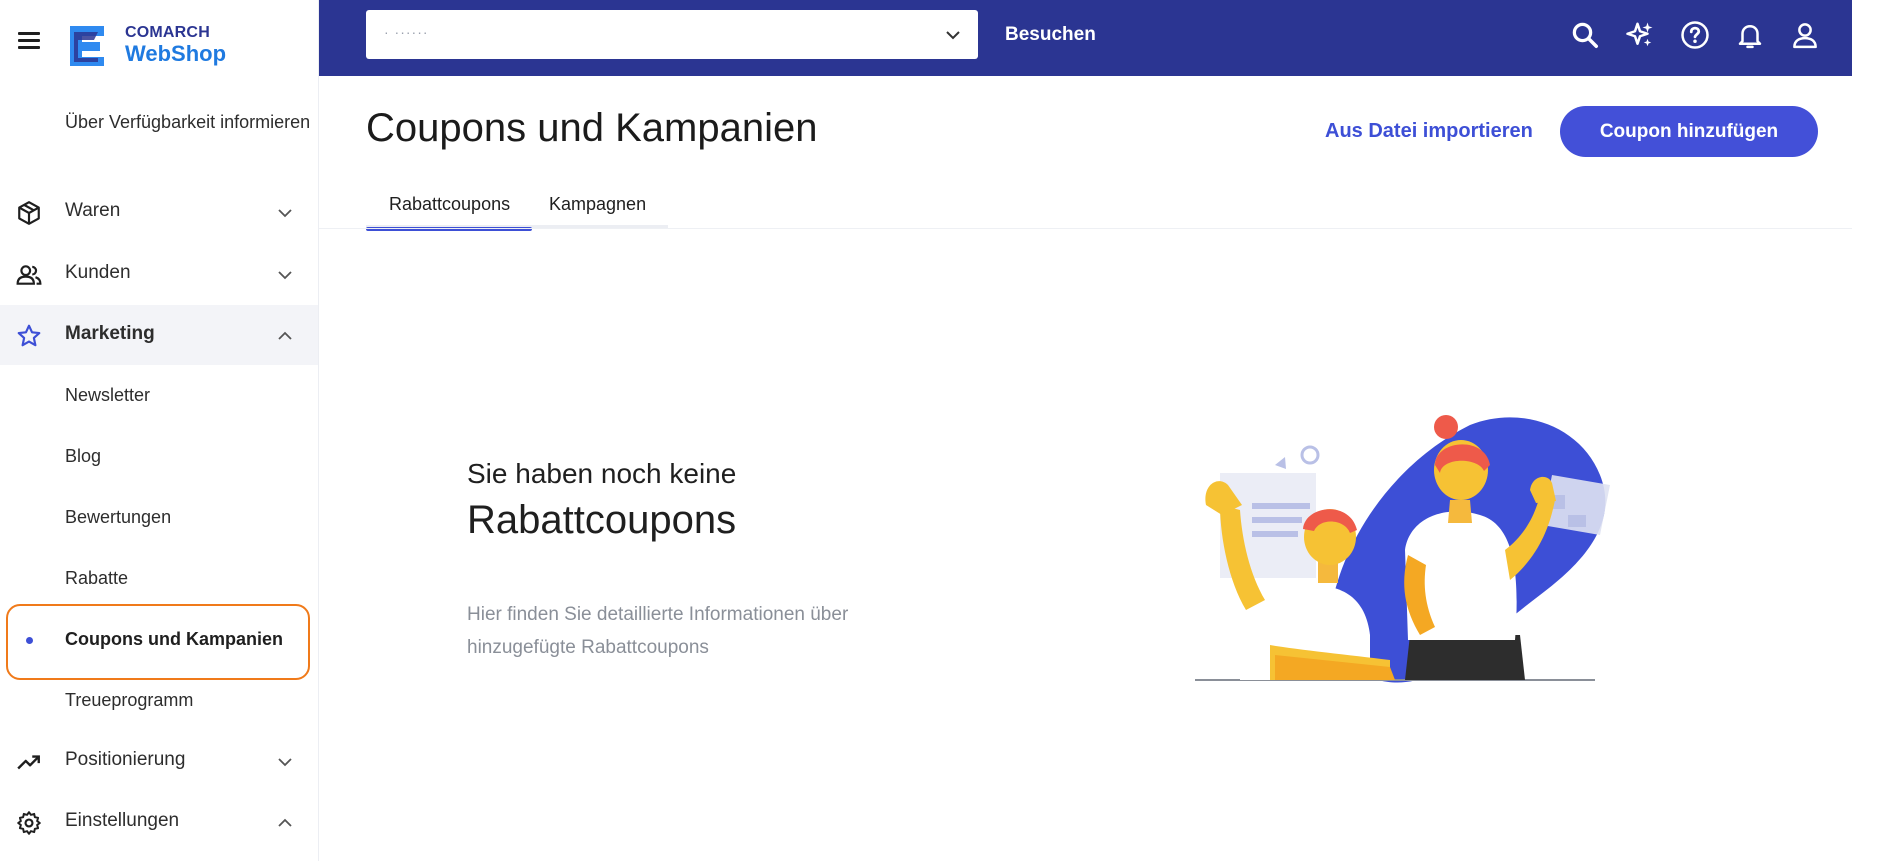 This screenshot has height=861, width=1878. Describe the element at coordinates (118, 517) in the screenshot. I see `sidebar-subitem-label: Bewertungen` at that location.